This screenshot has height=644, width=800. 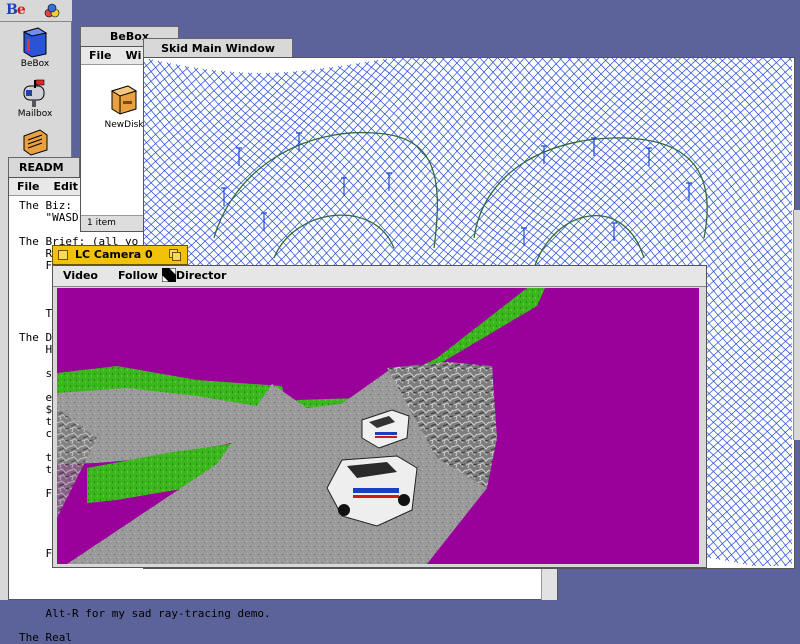 What do you see at coordinates (137, 275) in the screenshot?
I see `menu-follow: Follow` at bounding box center [137, 275].